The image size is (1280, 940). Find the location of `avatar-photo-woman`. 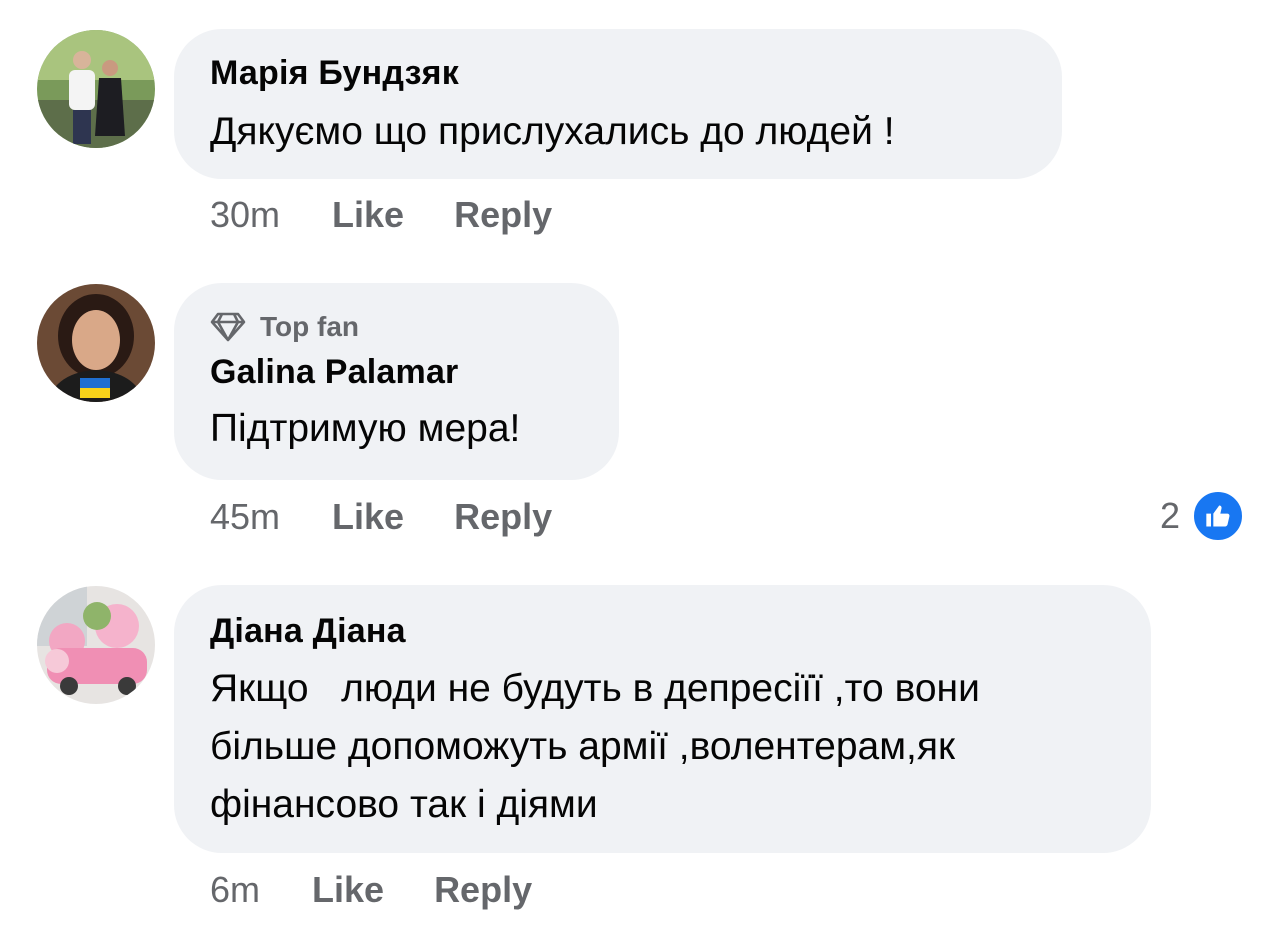

avatar-photo-woman is located at coordinates (96, 343).